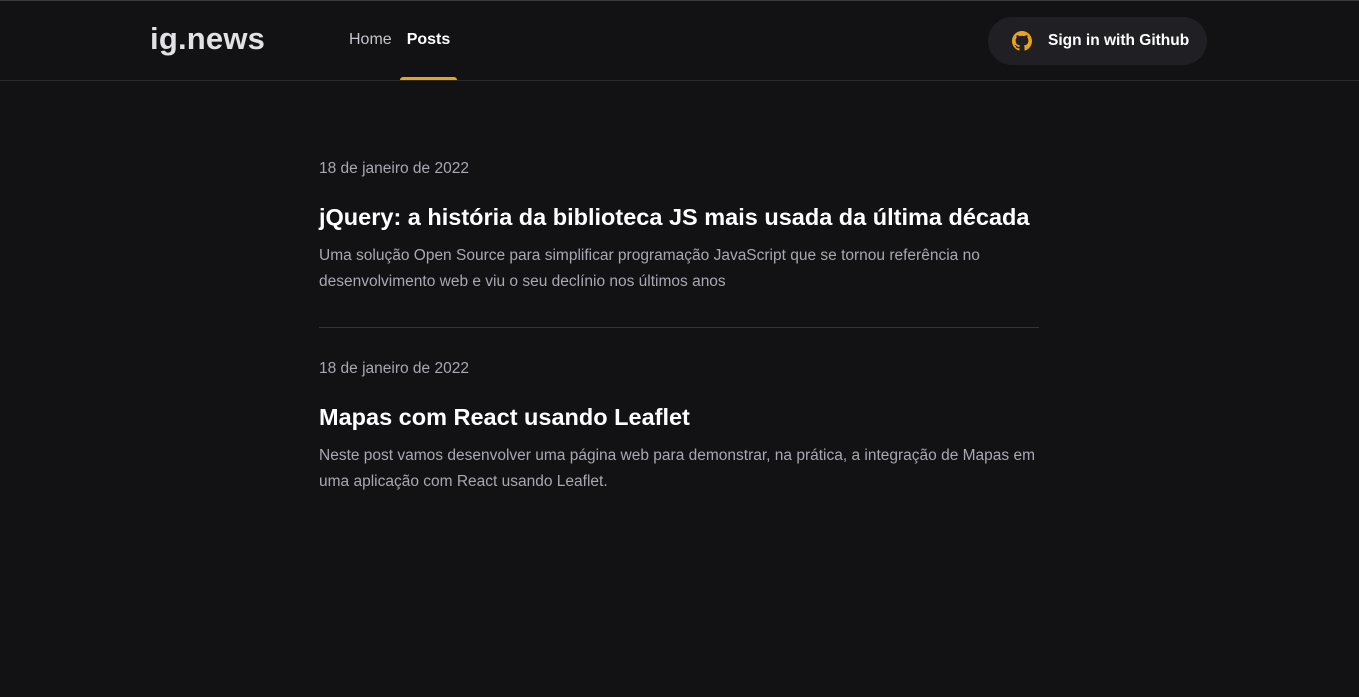 The image size is (1359, 697). What do you see at coordinates (504, 417) in the screenshot?
I see `post-title: Mapas com React usando Leaflet` at bounding box center [504, 417].